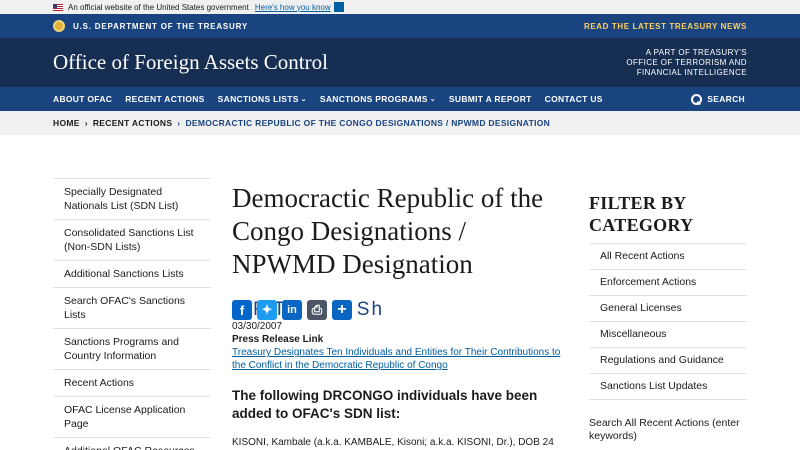 Image resolution: width=800 pixels, height=450 pixels. What do you see at coordinates (668, 256) in the screenshot?
I see `filter-item-all: All Recent Actions` at bounding box center [668, 256].